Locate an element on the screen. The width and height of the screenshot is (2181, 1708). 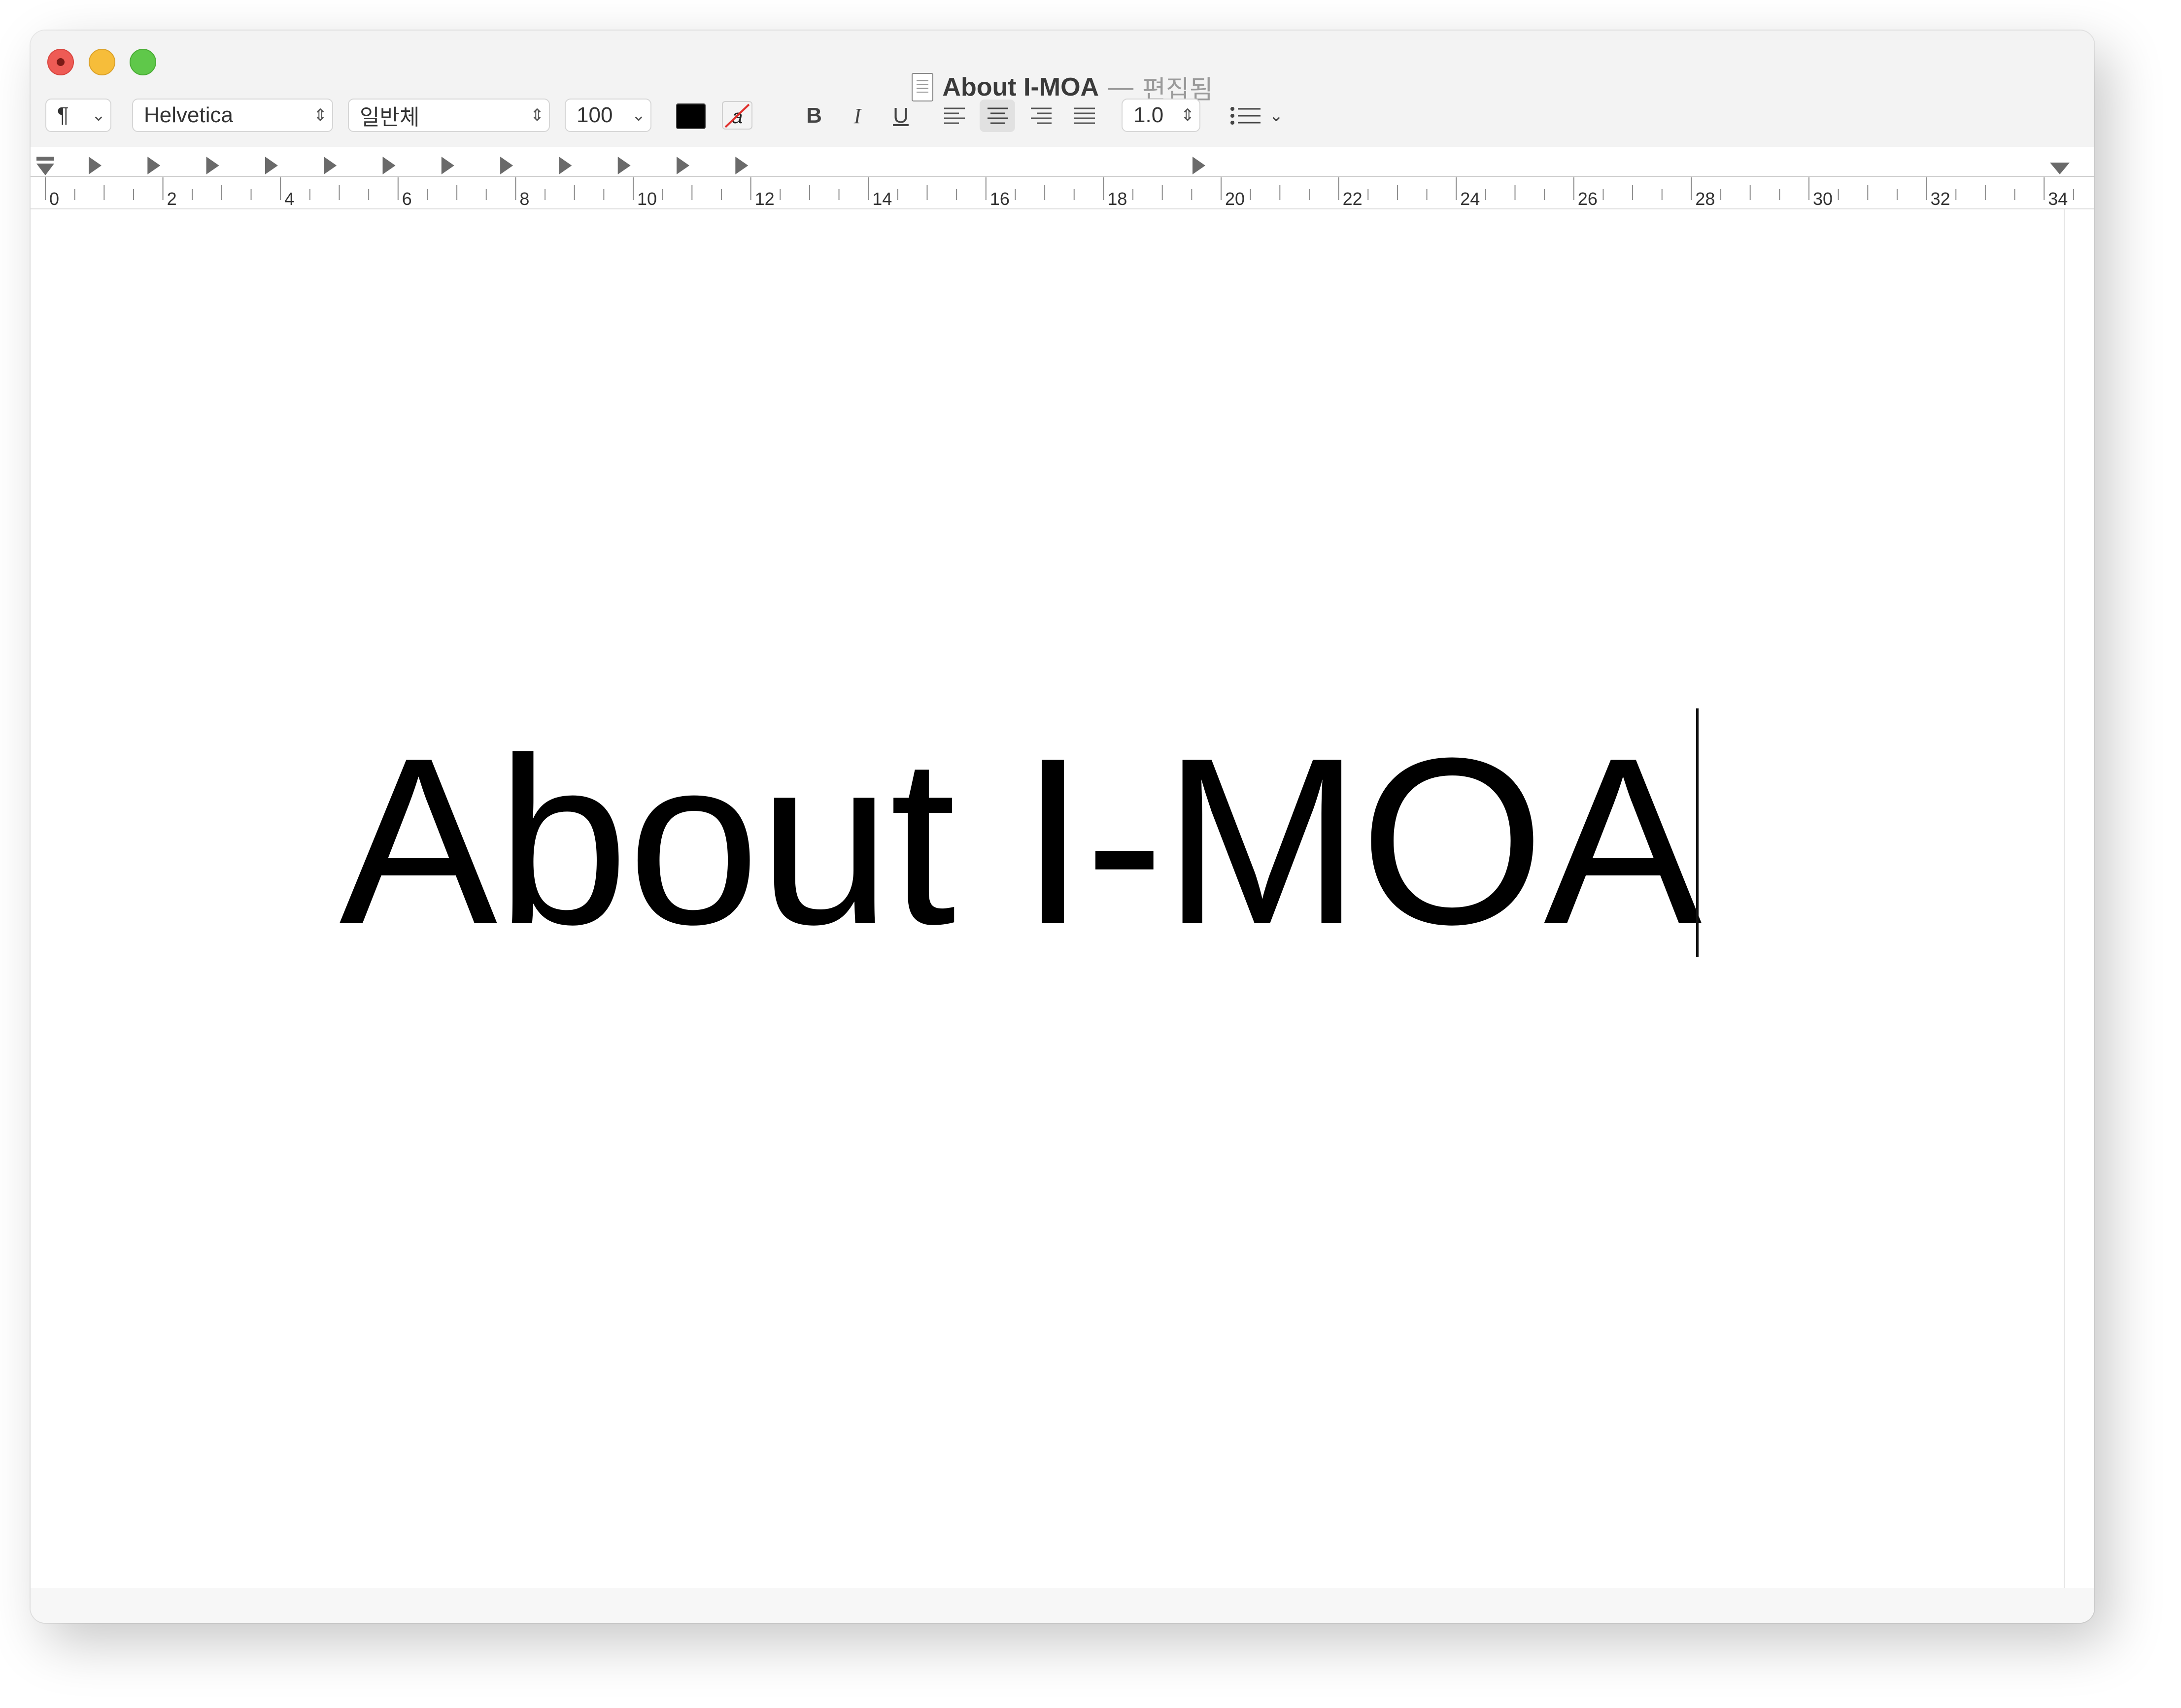
line-spacing-label: 1.0 is located at coordinates (1148, 115).